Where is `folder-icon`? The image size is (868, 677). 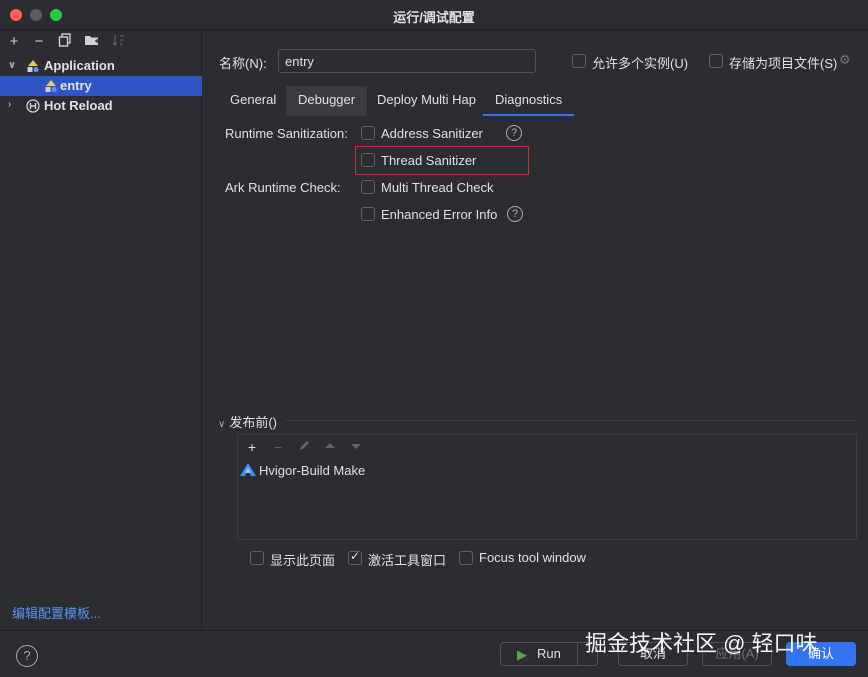 folder-icon is located at coordinates (92, 42).